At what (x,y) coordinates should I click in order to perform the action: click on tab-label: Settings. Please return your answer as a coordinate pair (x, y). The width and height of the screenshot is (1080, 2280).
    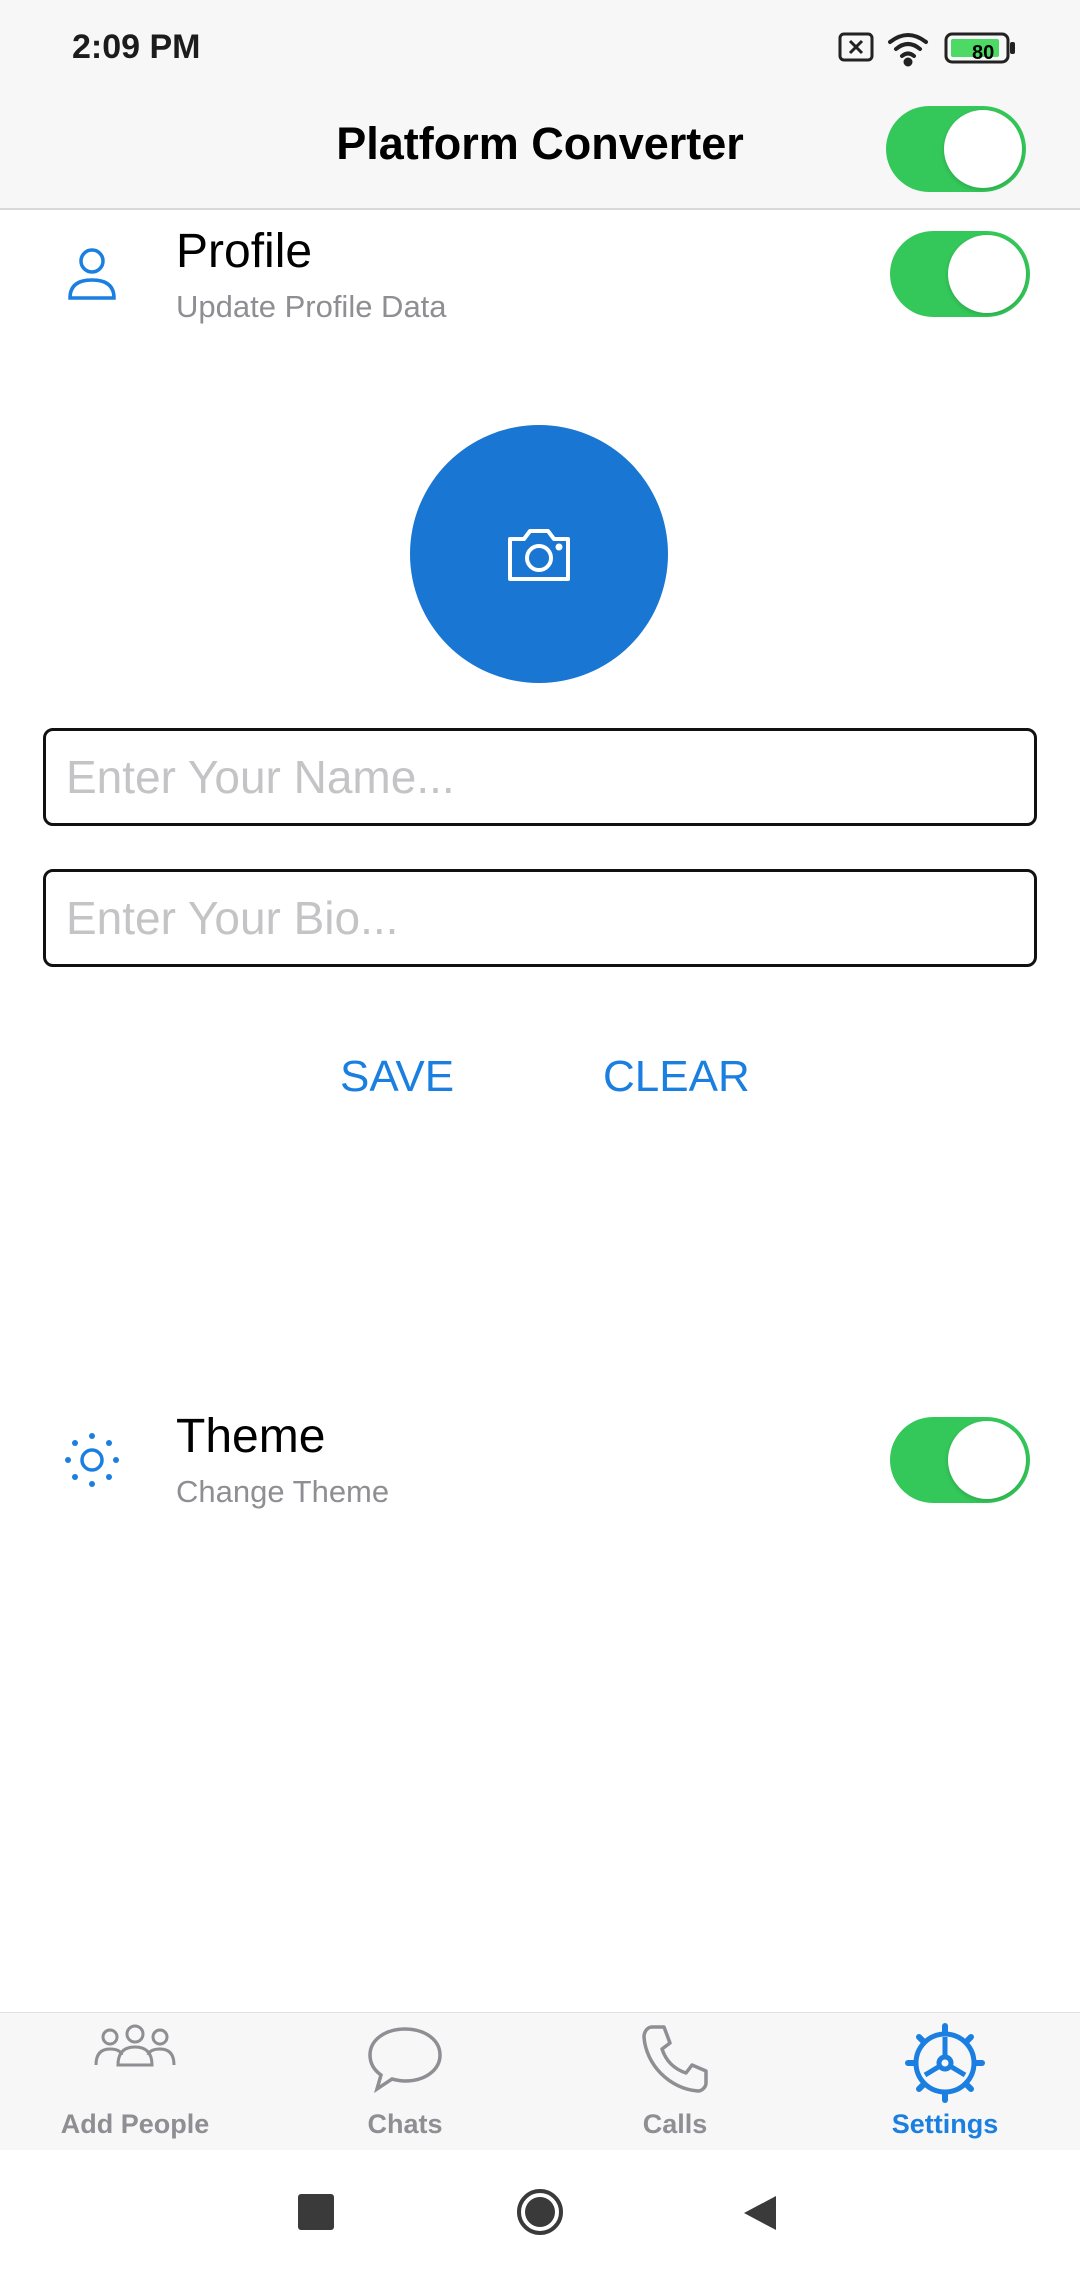
    Looking at the image, I should click on (945, 2124).